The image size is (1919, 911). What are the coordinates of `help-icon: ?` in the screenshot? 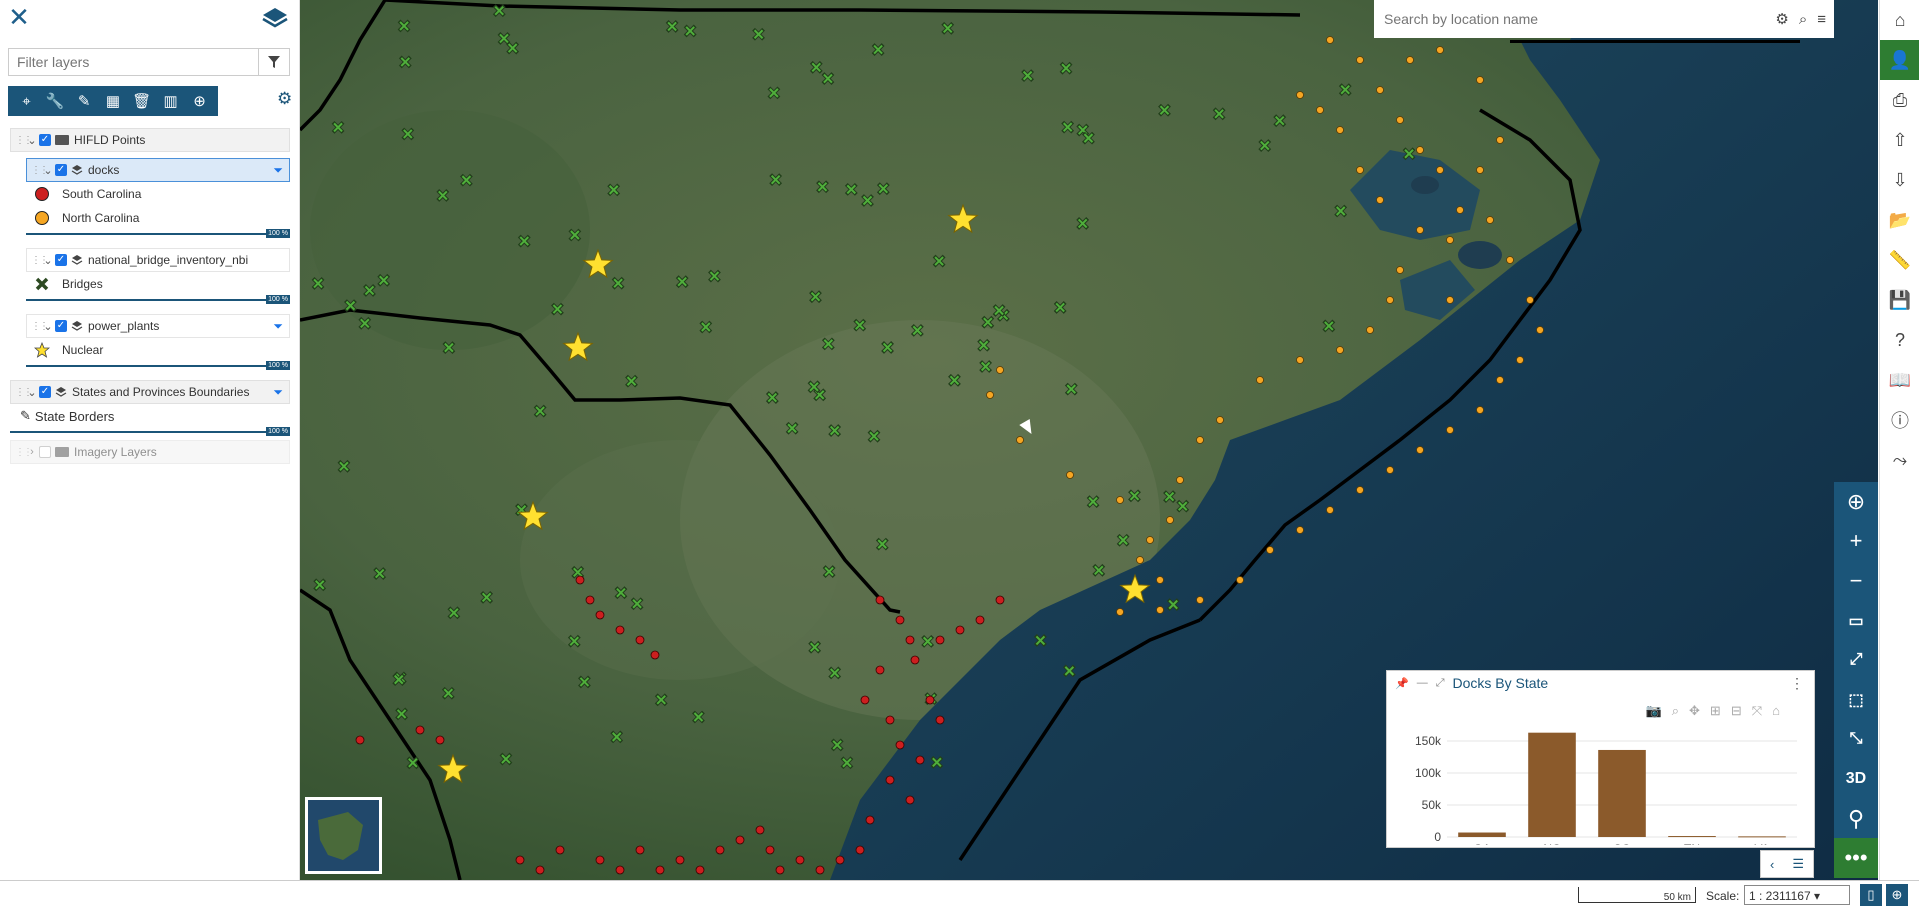 It's located at (1899, 340).